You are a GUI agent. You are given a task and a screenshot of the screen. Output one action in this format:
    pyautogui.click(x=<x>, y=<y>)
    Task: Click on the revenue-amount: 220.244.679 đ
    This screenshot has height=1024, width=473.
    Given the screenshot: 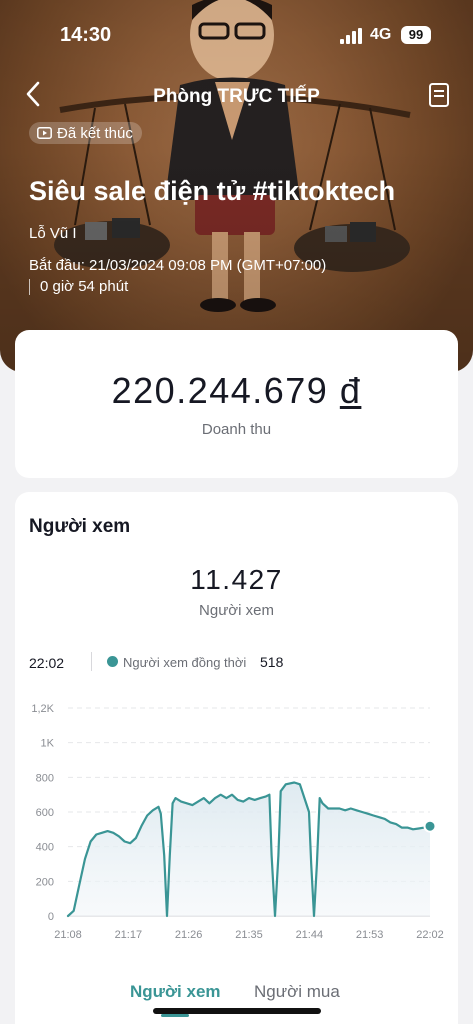 What is the action you would take?
    pyautogui.click(x=236, y=391)
    